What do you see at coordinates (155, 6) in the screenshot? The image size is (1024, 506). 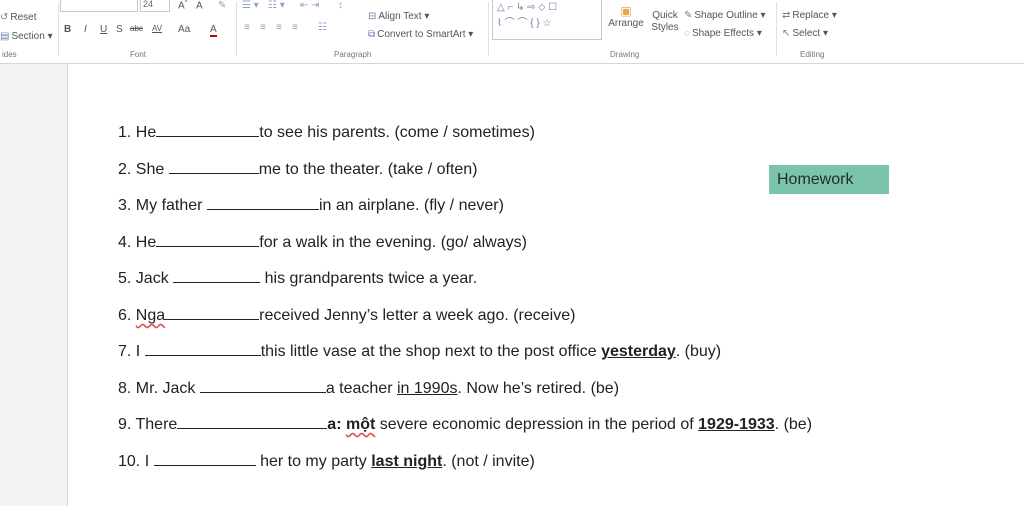 I see `font-size-box: 24` at bounding box center [155, 6].